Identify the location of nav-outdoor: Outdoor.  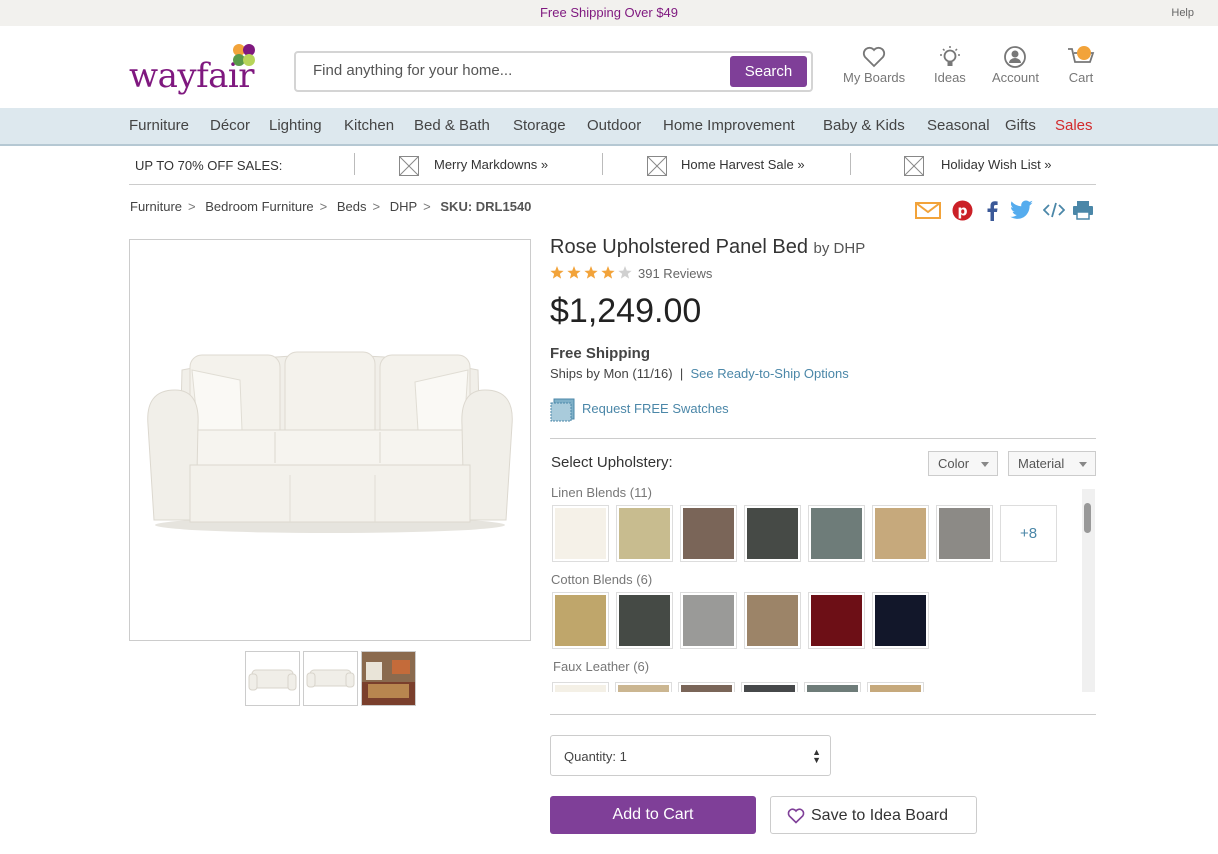
(614, 125).